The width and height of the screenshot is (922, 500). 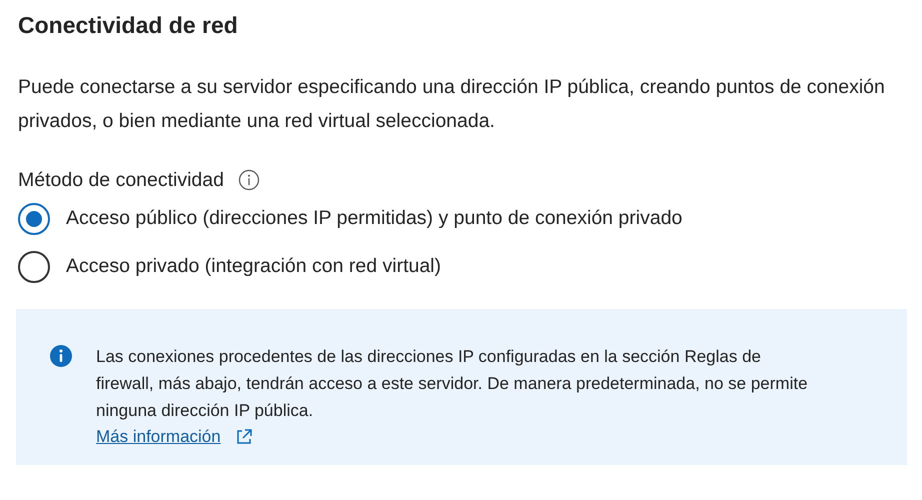 What do you see at coordinates (128, 26) in the screenshot?
I see `section-title: Conectividad de red` at bounding box center [128, 26].